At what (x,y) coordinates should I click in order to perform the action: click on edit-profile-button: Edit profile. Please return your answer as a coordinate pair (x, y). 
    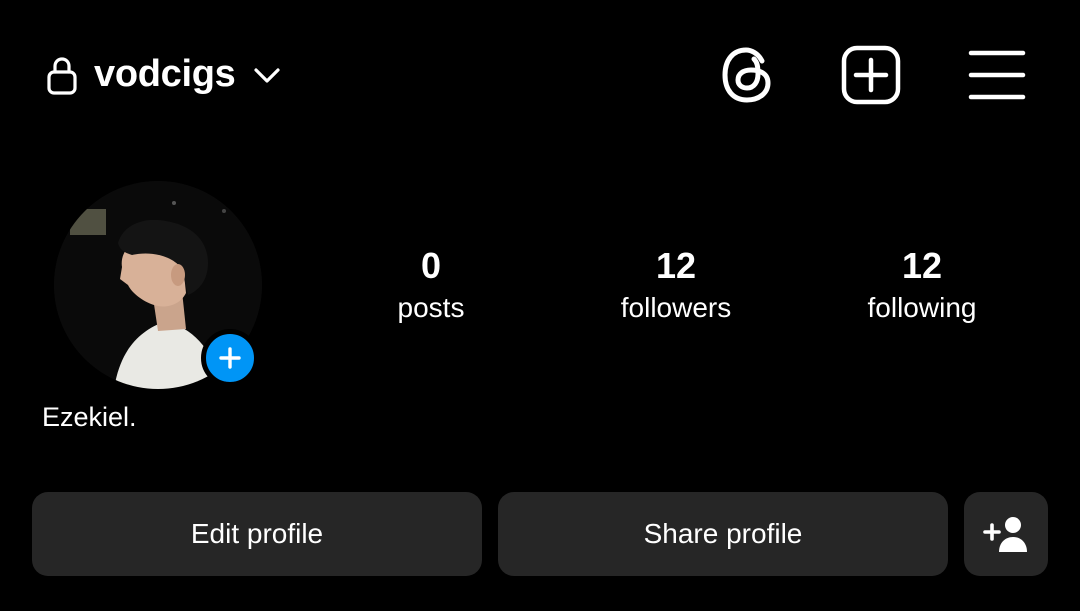
    Looking at the image, I should click on (257, 534).